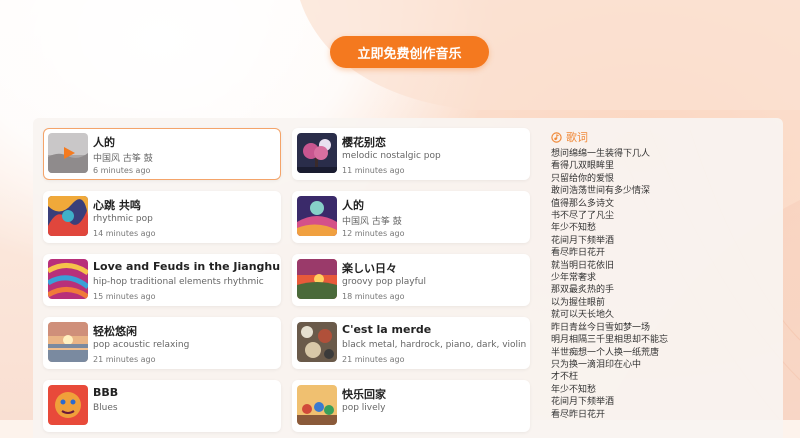 The height and width of the screenshot is (438, 800). Describe the element at coordinates (409, 52) in the screenshot. I see `create-music-button: 立即免费创作音乐` at that location.